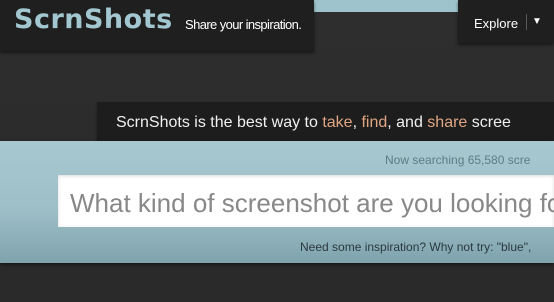  I want to click on site-tagline: Share your inspiration., so click(243, 24).